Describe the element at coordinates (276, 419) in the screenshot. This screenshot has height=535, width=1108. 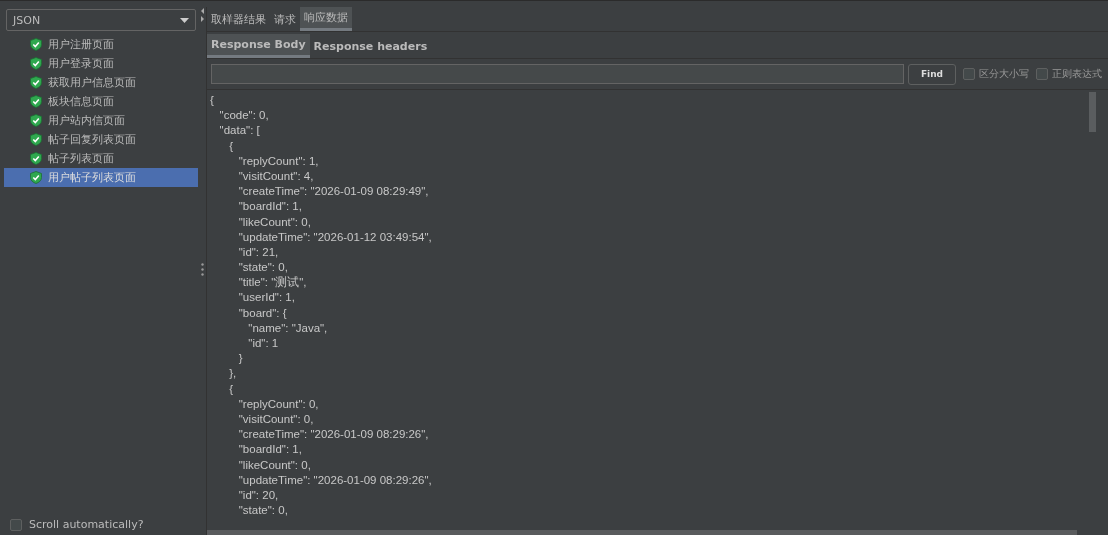
I see `code-line: "visitCount": 0,` at that location.